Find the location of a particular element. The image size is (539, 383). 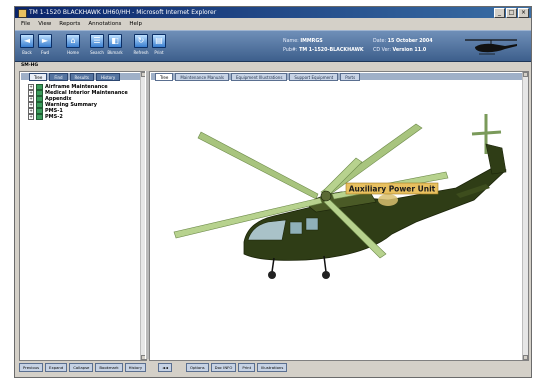

tab-parts: Parts is located at coordinates (350, 77).